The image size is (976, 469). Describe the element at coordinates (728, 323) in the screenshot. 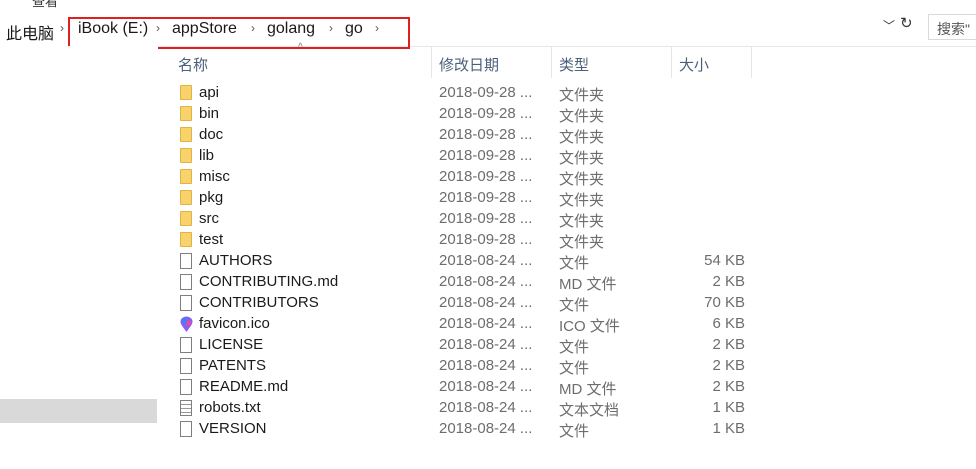

I see `file-size: 6 KB` at that location.